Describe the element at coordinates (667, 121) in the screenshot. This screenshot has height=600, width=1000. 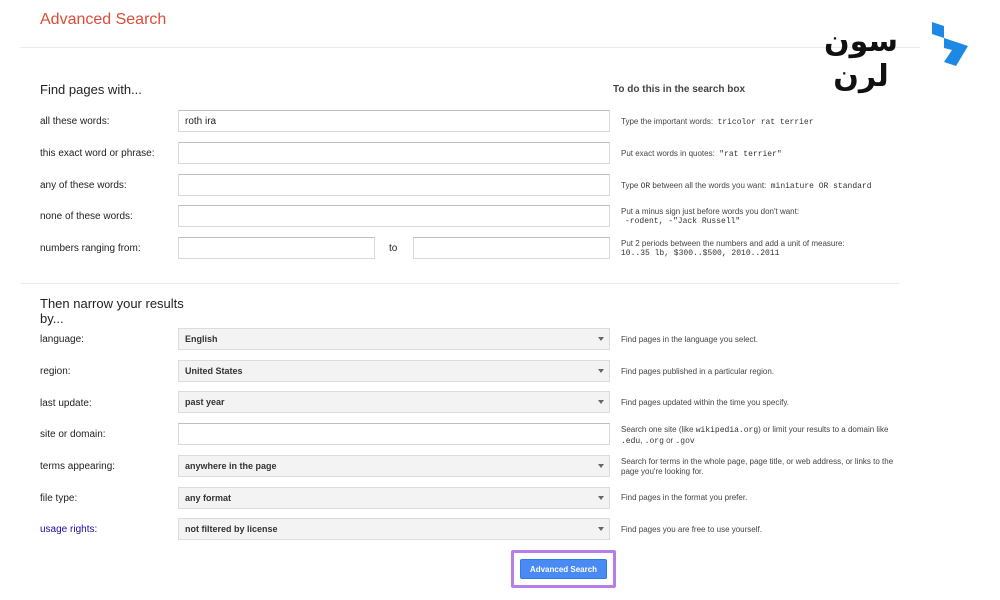
I see `all-words-hint-text: Type the important words:` at that location.